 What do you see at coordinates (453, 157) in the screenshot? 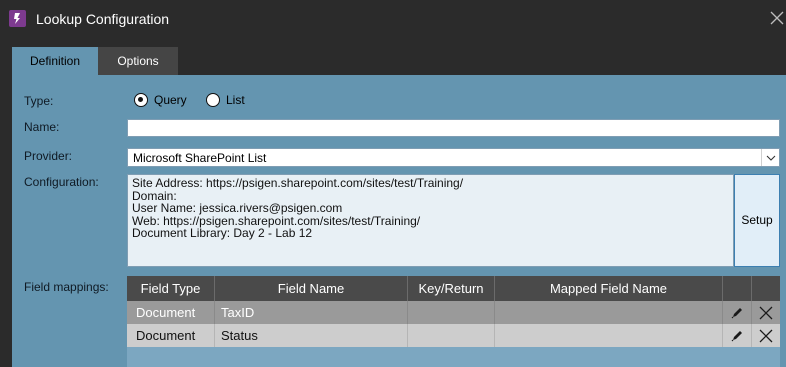
I see `provider-select: Microsoft SharePoint List` at bounding box center [453, 157].